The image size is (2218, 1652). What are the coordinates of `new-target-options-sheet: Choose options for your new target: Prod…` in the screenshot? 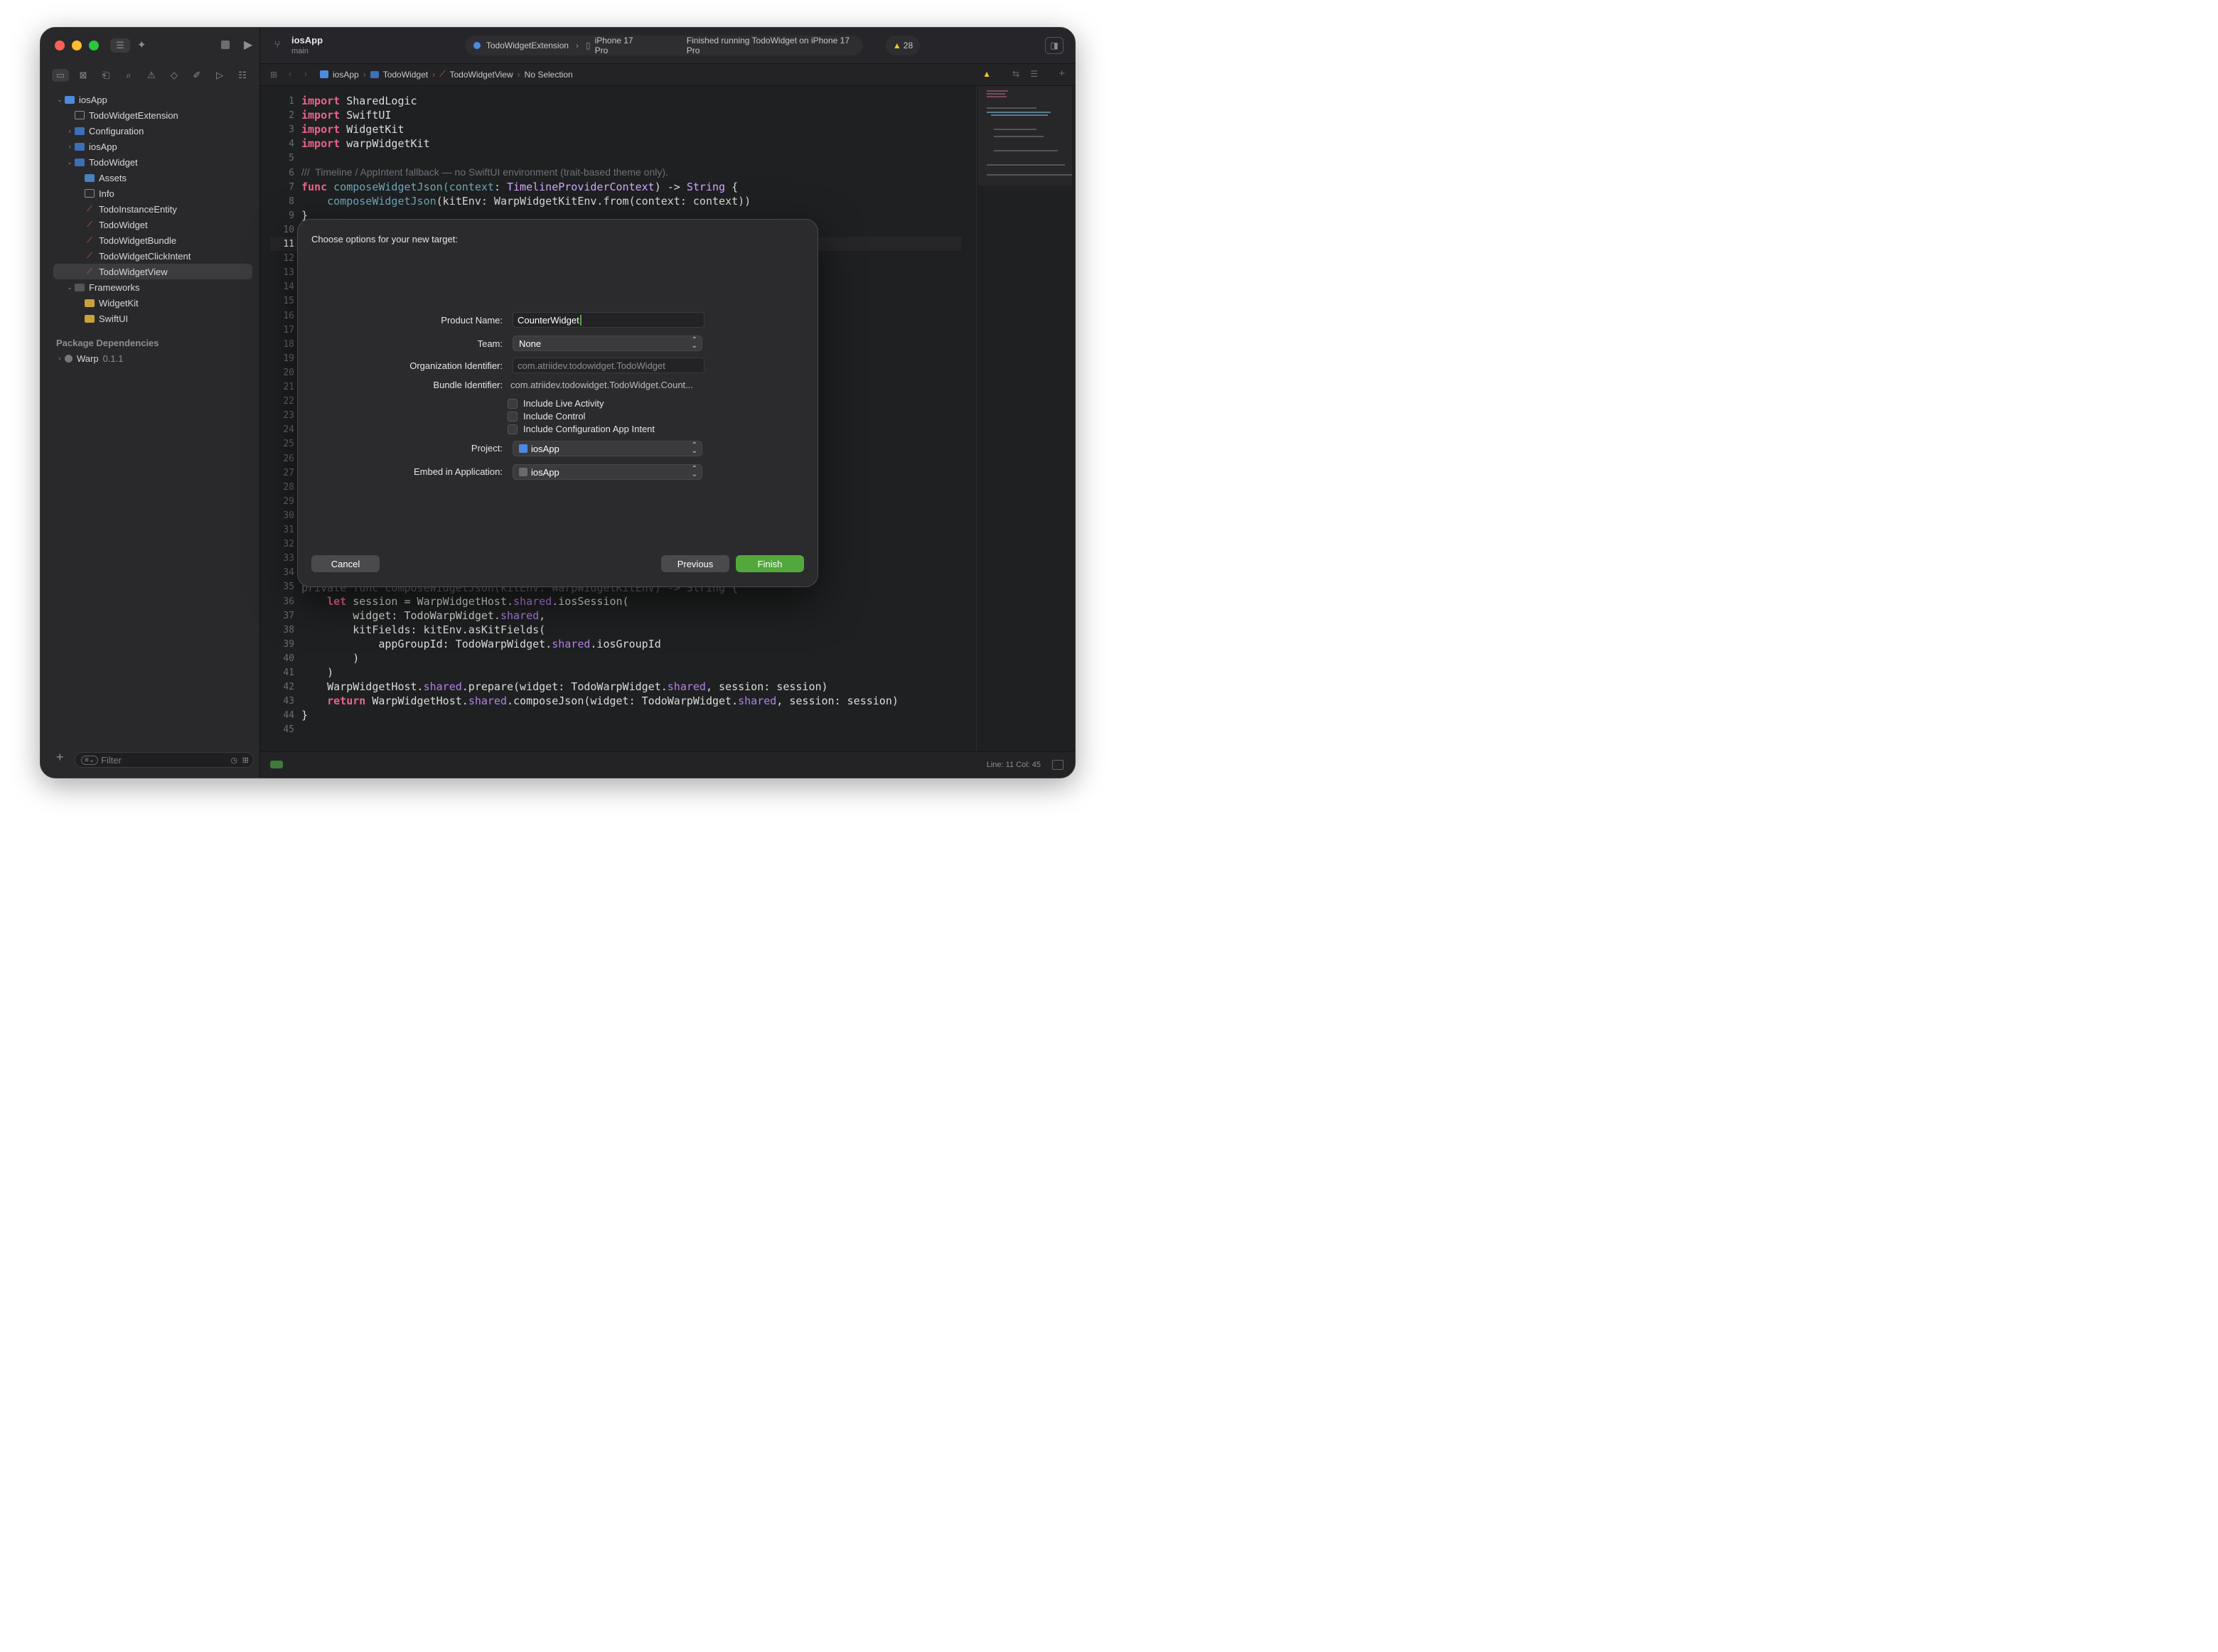 It's located at (557, 403).